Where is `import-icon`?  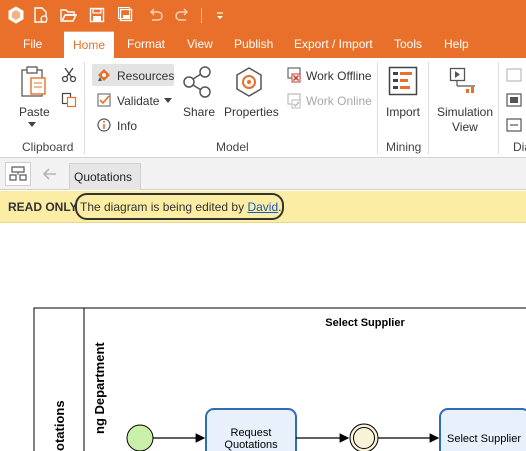 import-icon is located at coordinates (403, 81).